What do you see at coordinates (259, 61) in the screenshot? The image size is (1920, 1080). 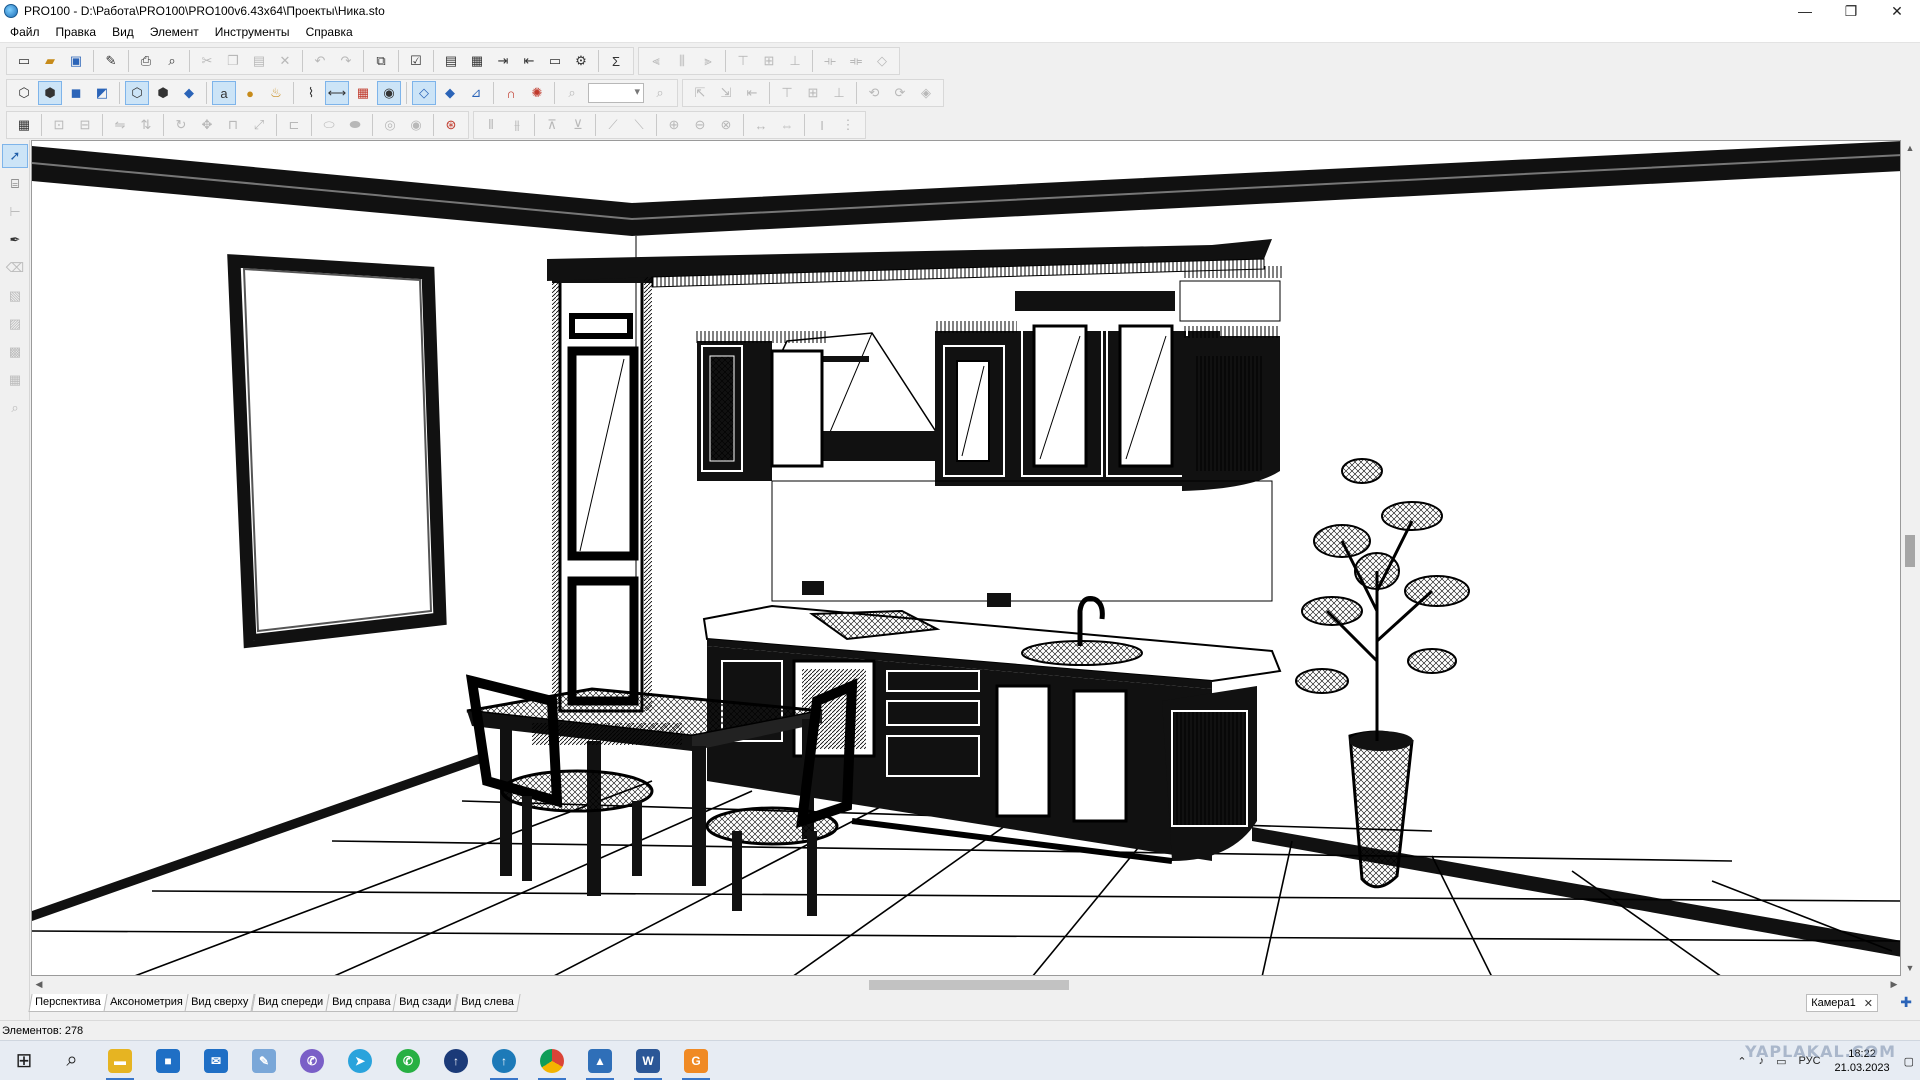 I see `paste-icon: ▤` at bounding box center [259, 61].